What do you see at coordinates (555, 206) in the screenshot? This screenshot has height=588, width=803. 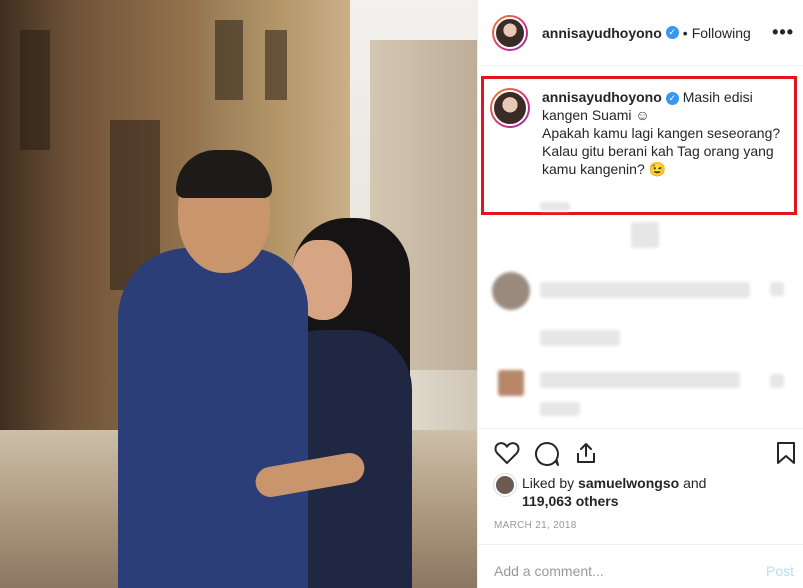 I see `blurred-timestamp` at bounding box center [555, 206].